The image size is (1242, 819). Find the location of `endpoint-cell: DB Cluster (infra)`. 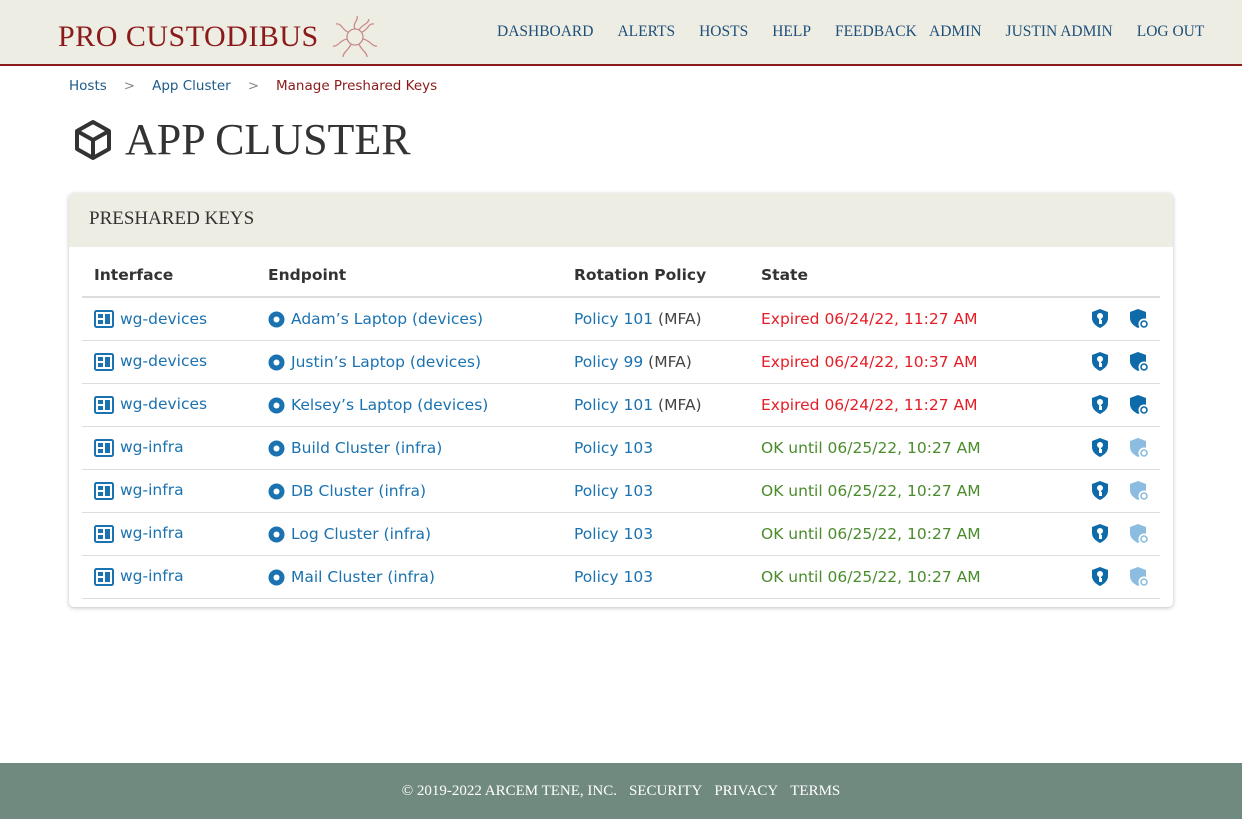

endpoint-cell: DB Cluster (infra) is located at coordinates (409, 491).